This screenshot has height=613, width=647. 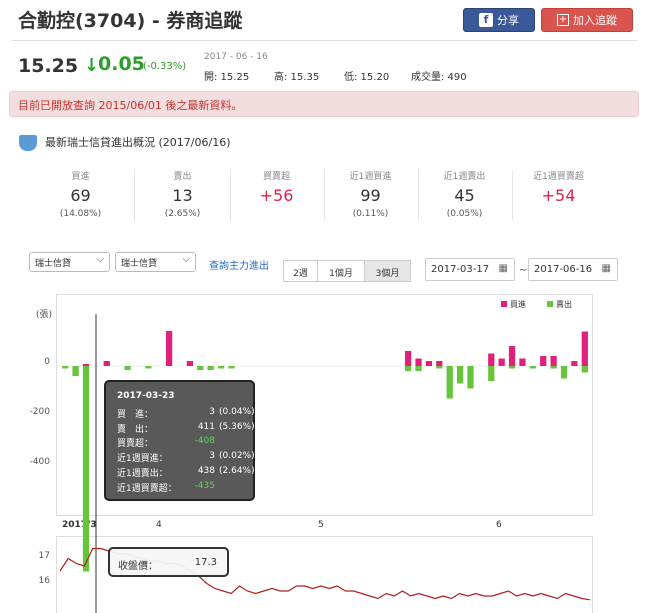 What do you see at coordinates (138, 566) in the screenshot?
I see `price-tooltip-label: 收盤價：` at bounding box center [138, 566].